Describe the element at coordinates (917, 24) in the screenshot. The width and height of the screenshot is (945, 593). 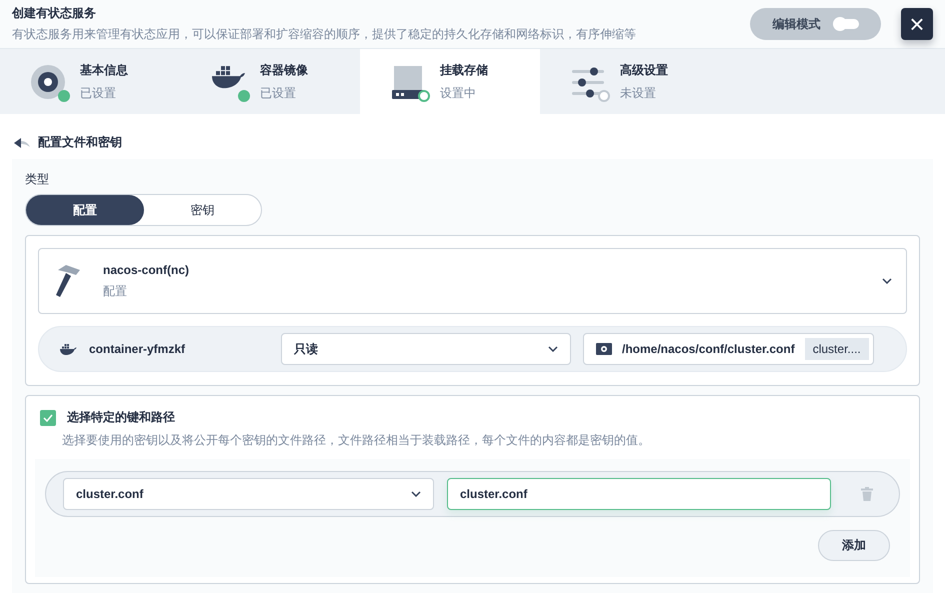
I see `close-button: ×` at that location.